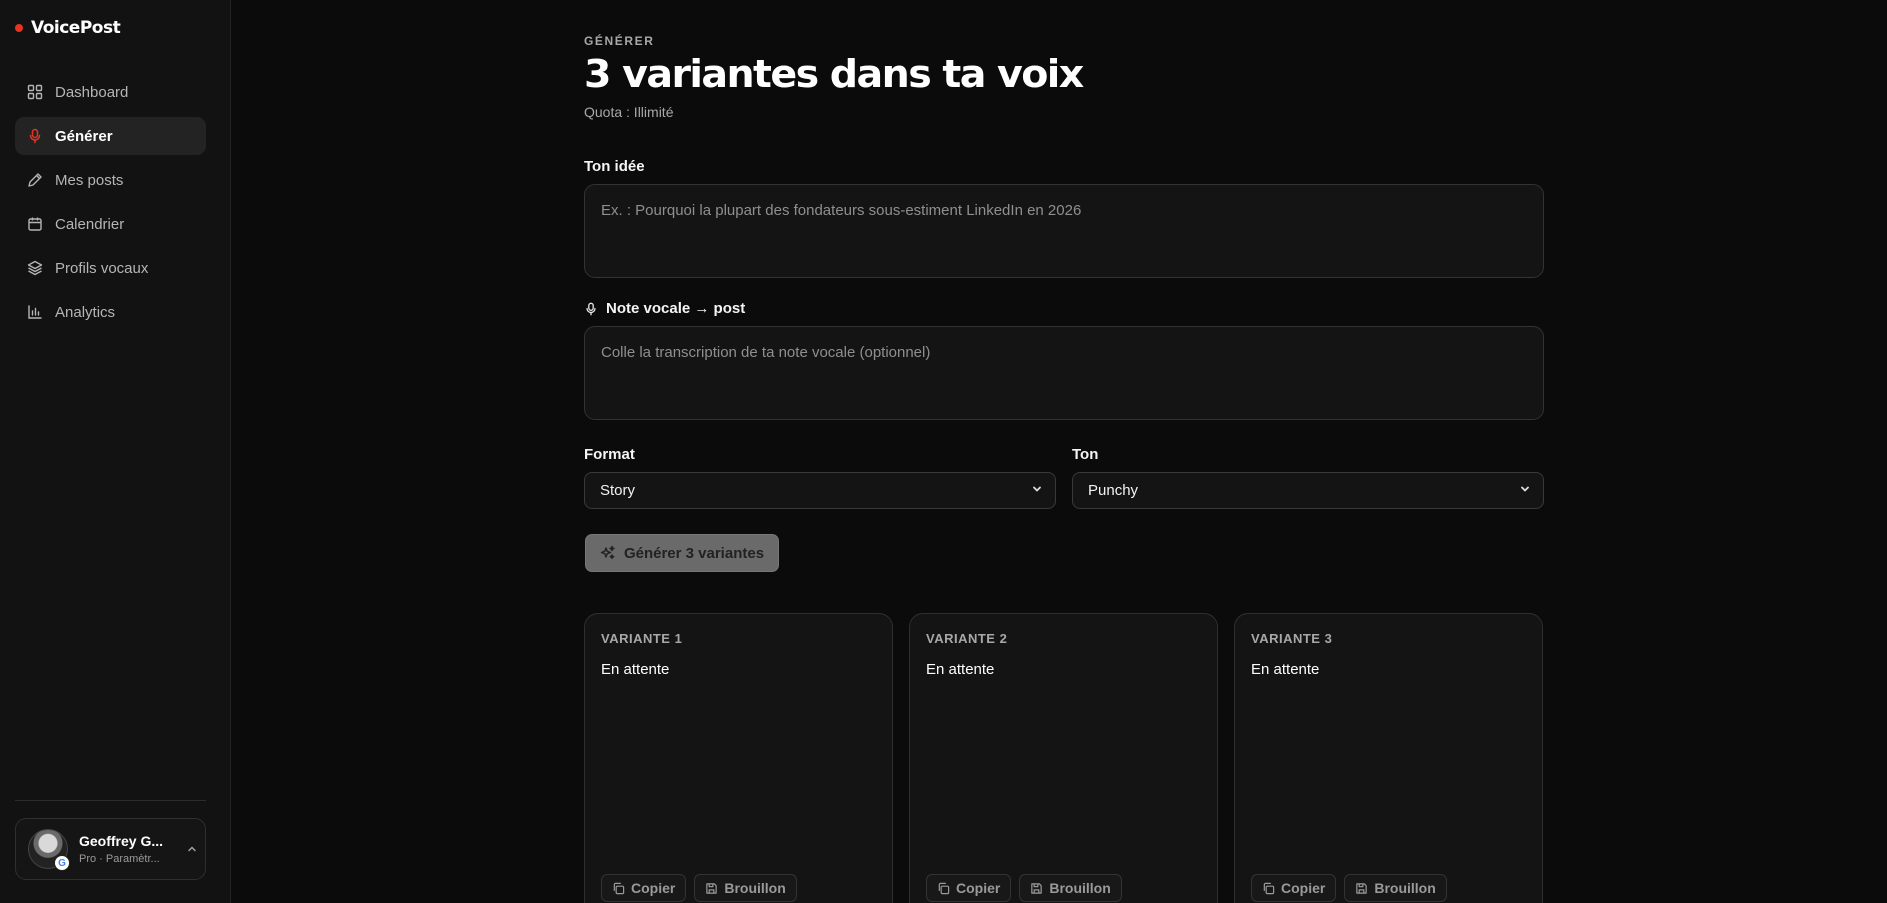  Describe the element at coordinates (967, 638) in the screenshot. I see `variant-label: VARIANTE 2` at that location.